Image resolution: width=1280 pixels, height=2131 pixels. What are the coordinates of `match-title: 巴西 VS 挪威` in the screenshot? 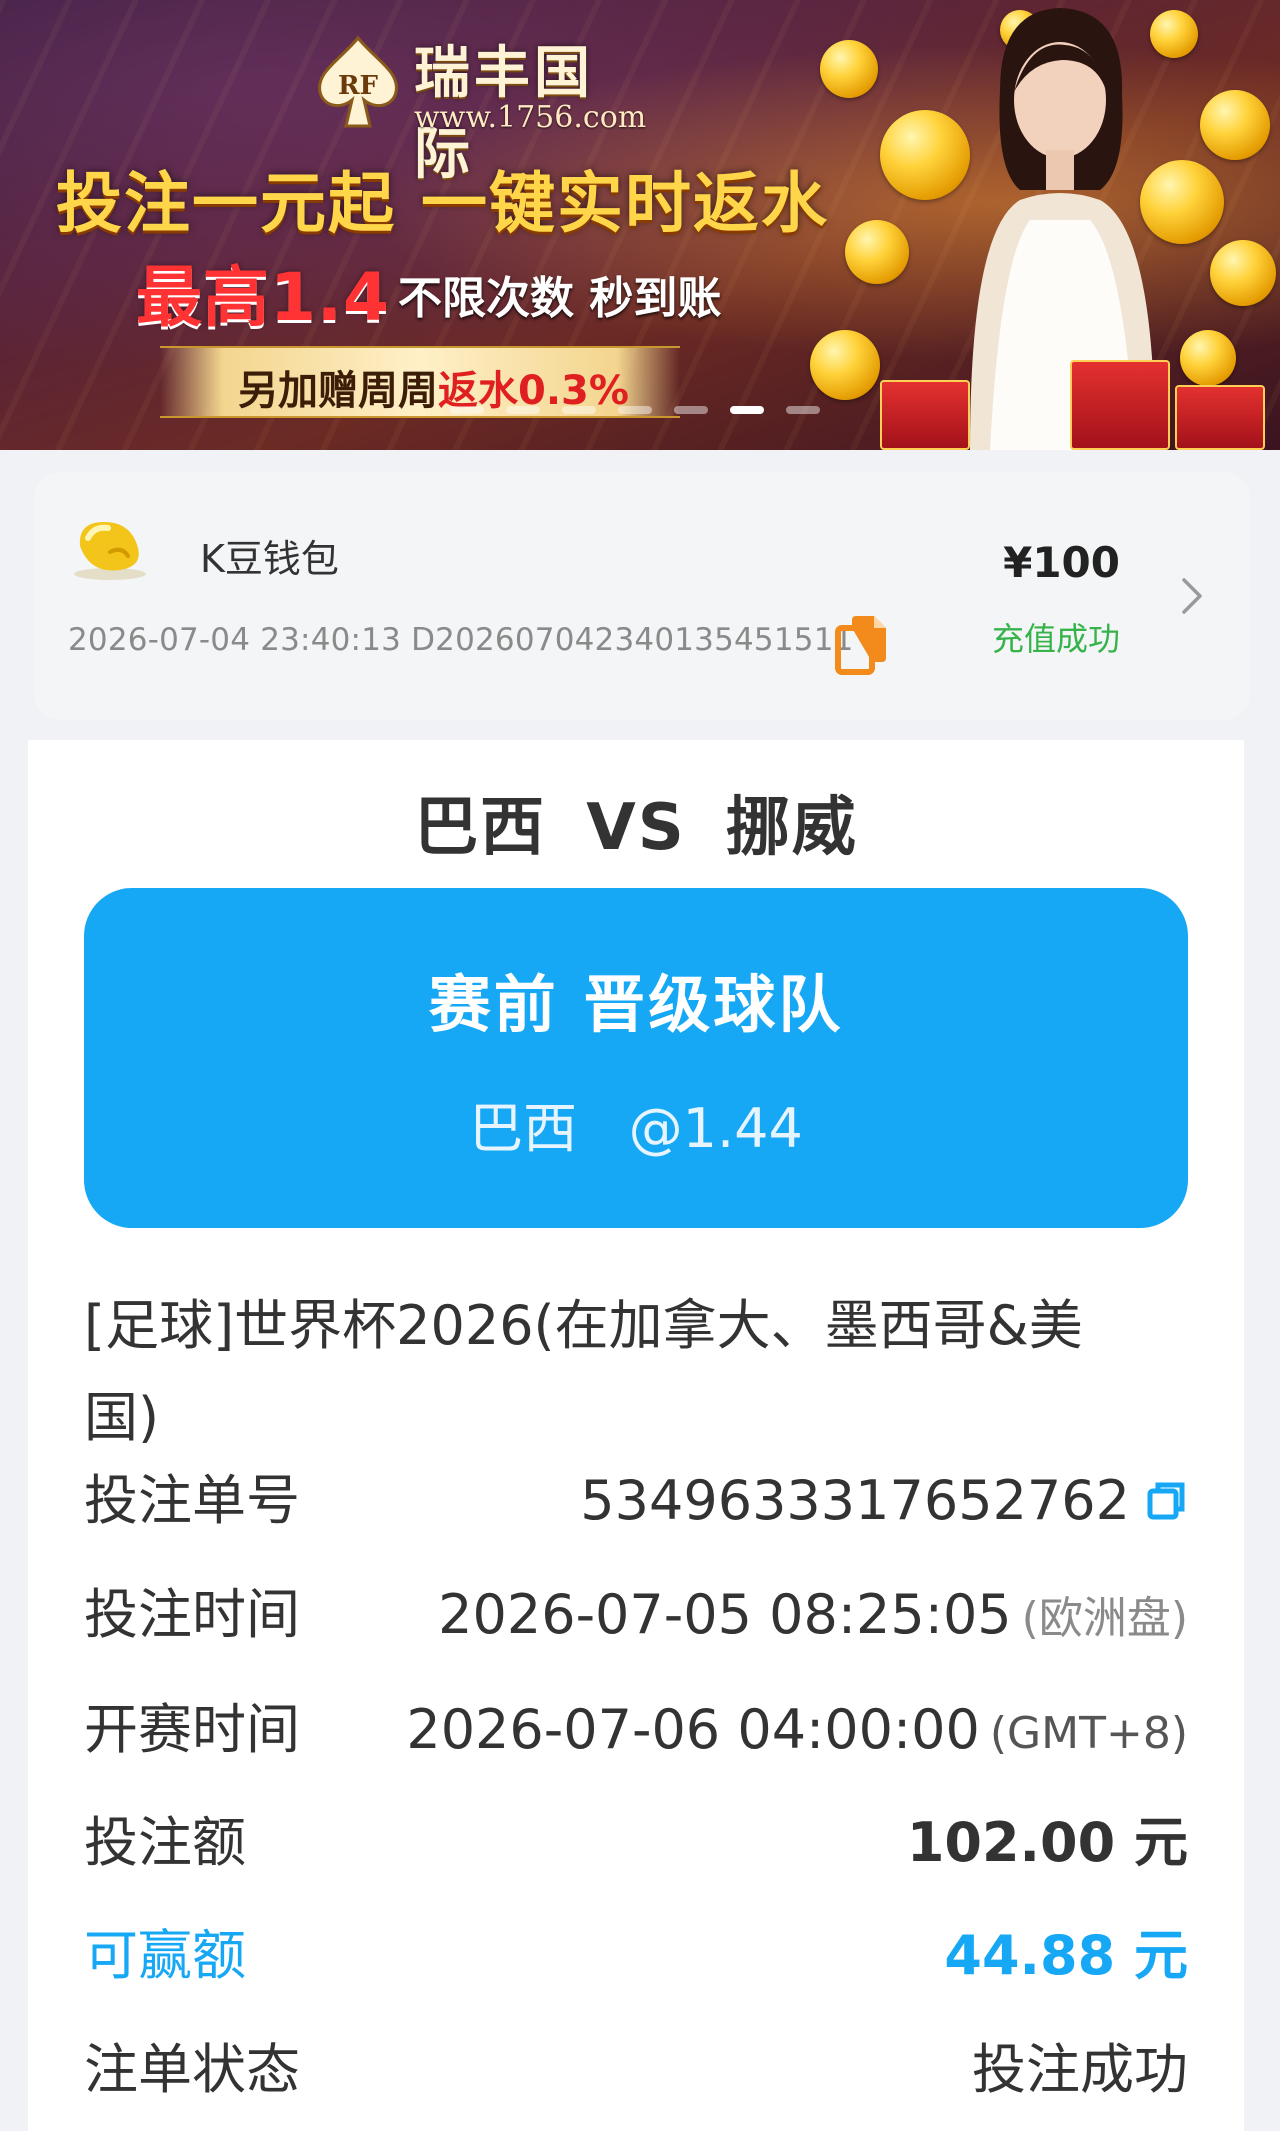 It's located at (636, 822).